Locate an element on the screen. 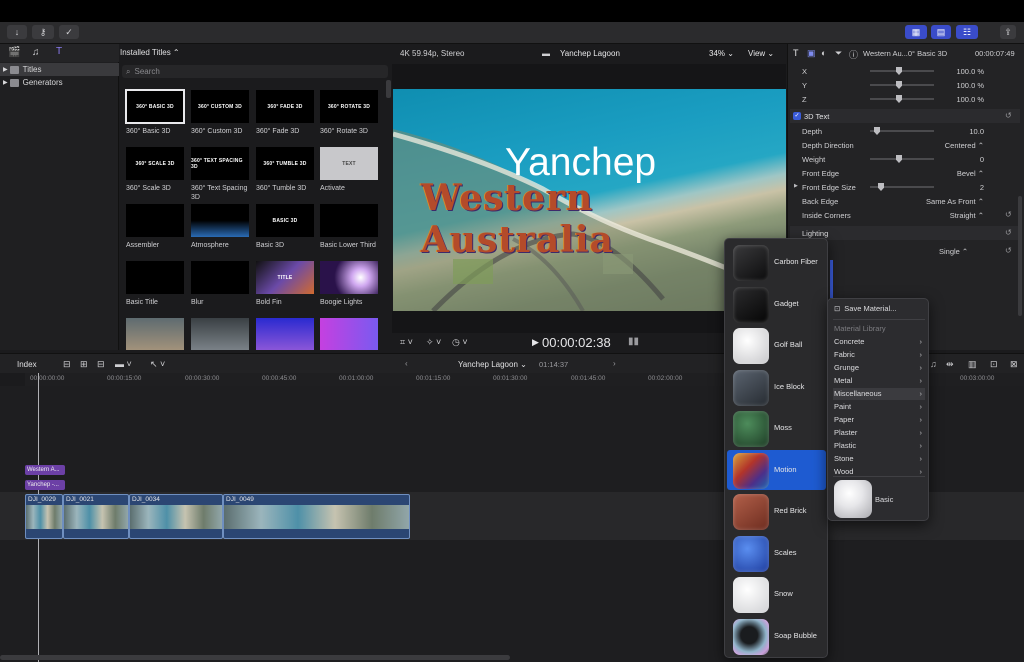  title-thumbnail-item: Atmosphere is located at coordinates (223, 227).